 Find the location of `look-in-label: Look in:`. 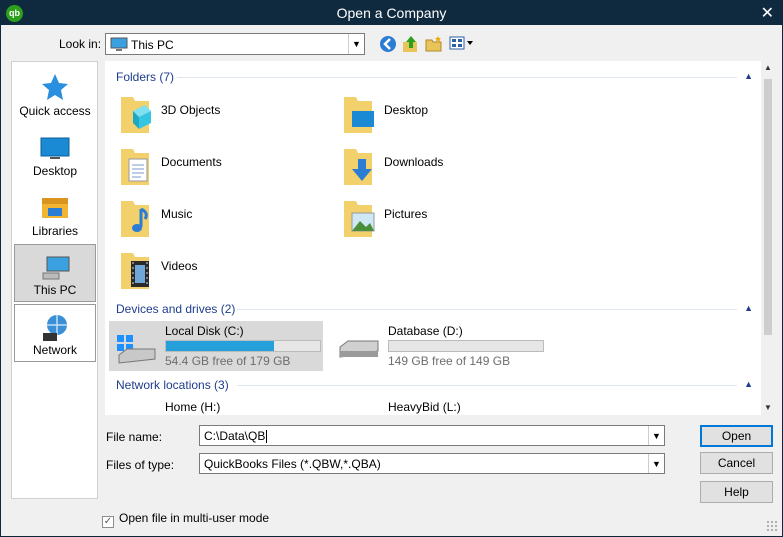

look-in-label: Look in: is located at coordinates (80, 44).